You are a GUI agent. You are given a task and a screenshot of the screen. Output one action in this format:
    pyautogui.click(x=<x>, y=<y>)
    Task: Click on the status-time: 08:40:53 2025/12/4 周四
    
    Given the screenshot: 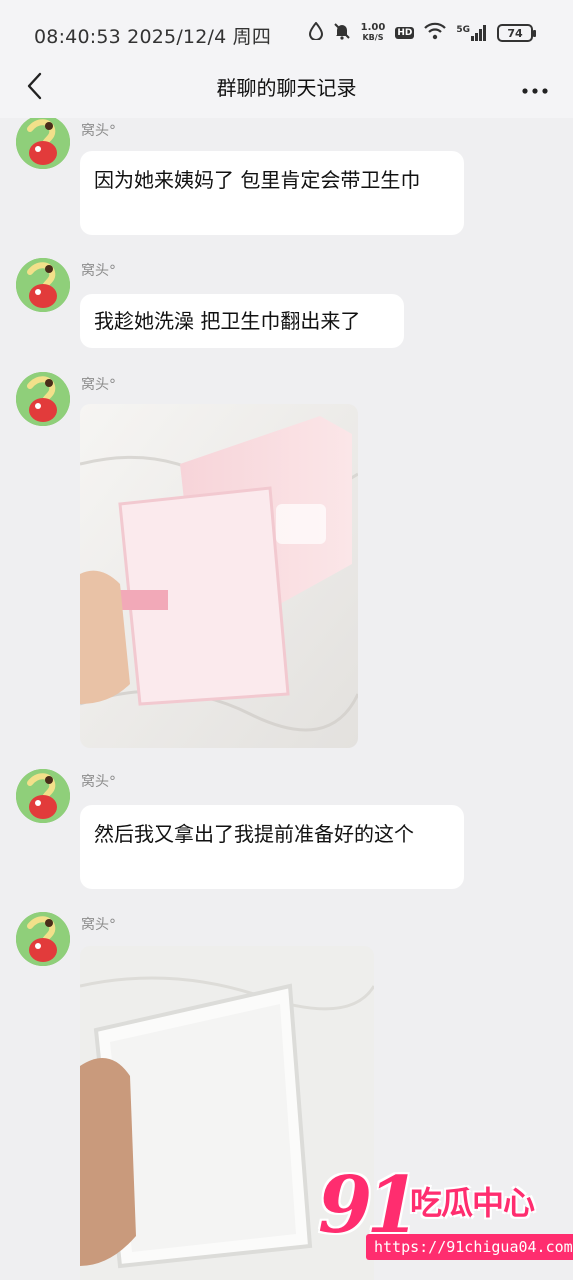 What is the action you would take?
    pyautogui.click(x=153, y=37)
    